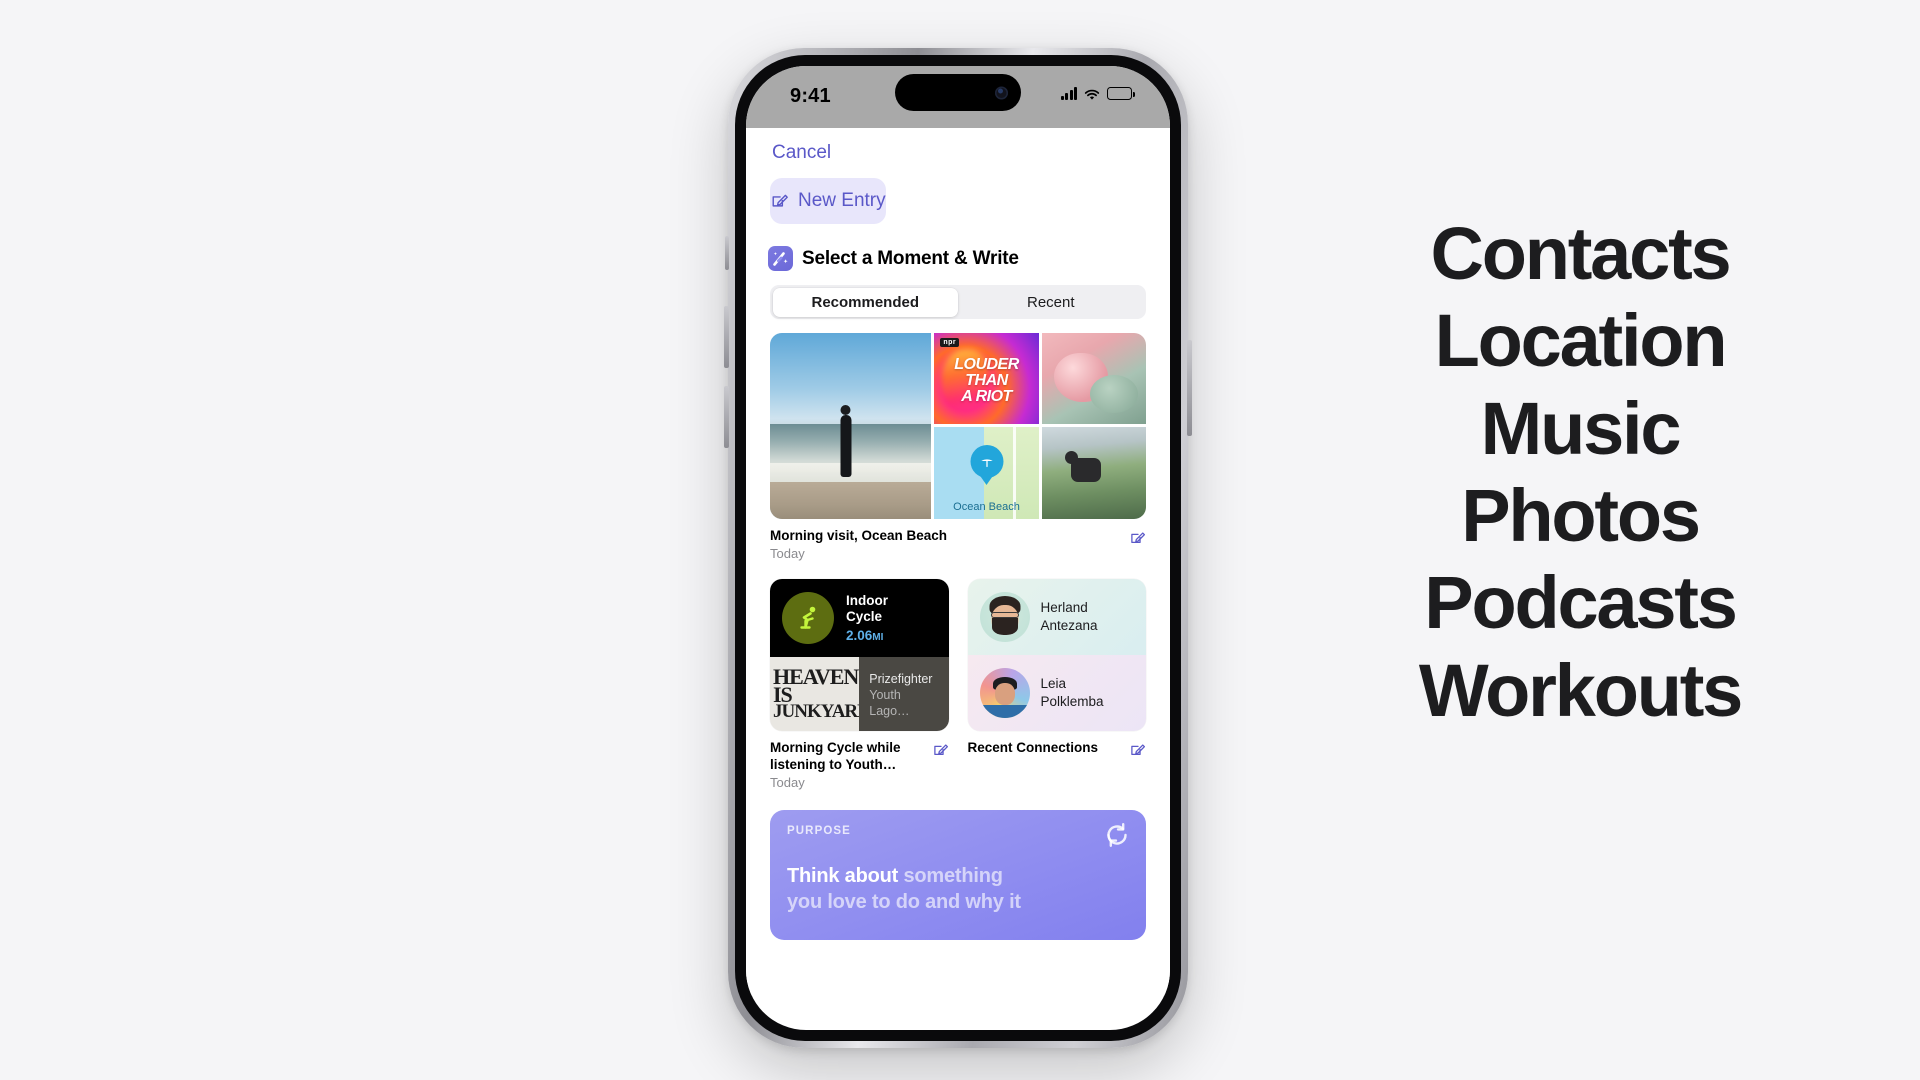 The image size is (1920, 1080). Describe the element at coordinates (1093, 473) in the screenshot. I see `coastal-dog-photo` at that location.